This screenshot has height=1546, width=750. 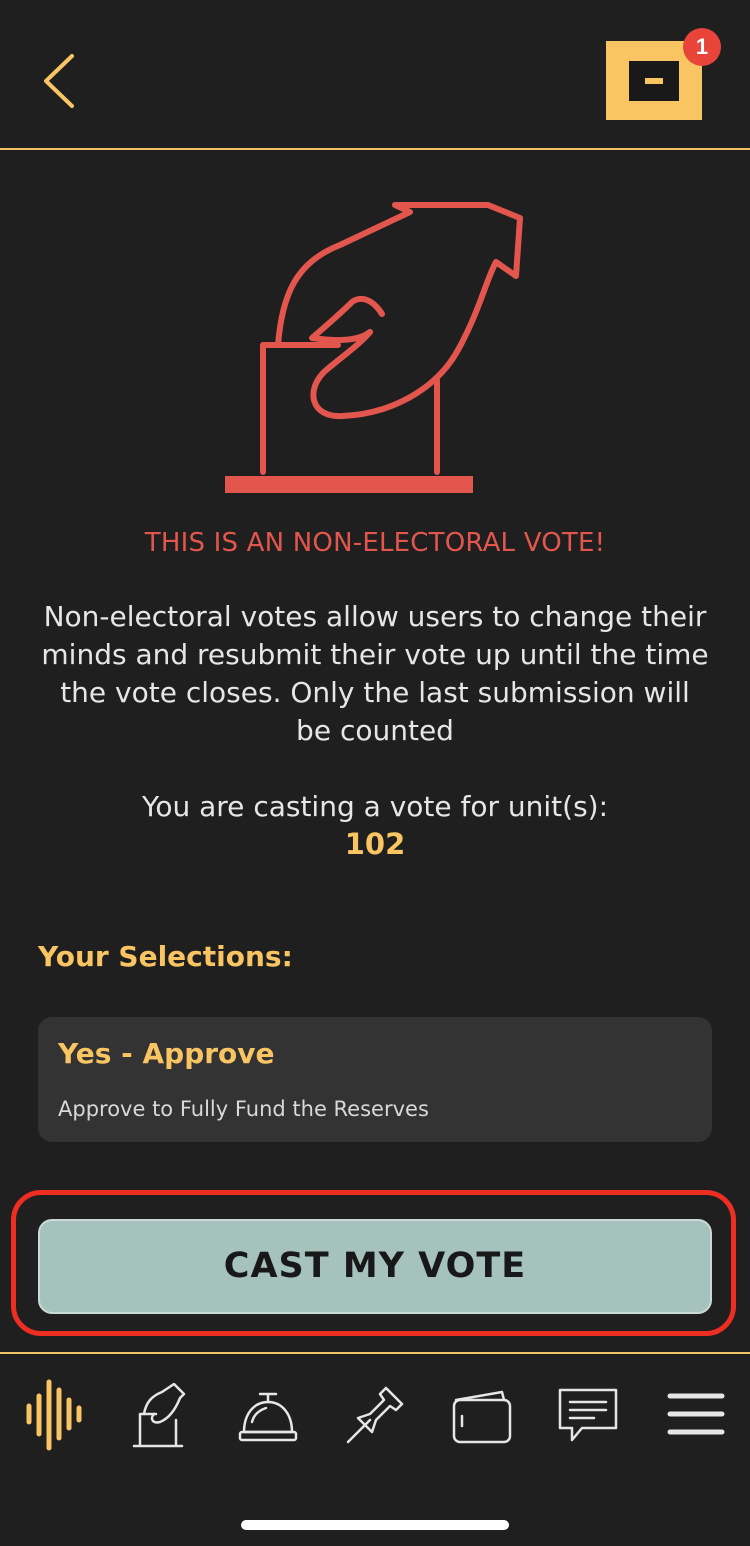 I want to click on tab-audio, so click(x=54, y=1414).